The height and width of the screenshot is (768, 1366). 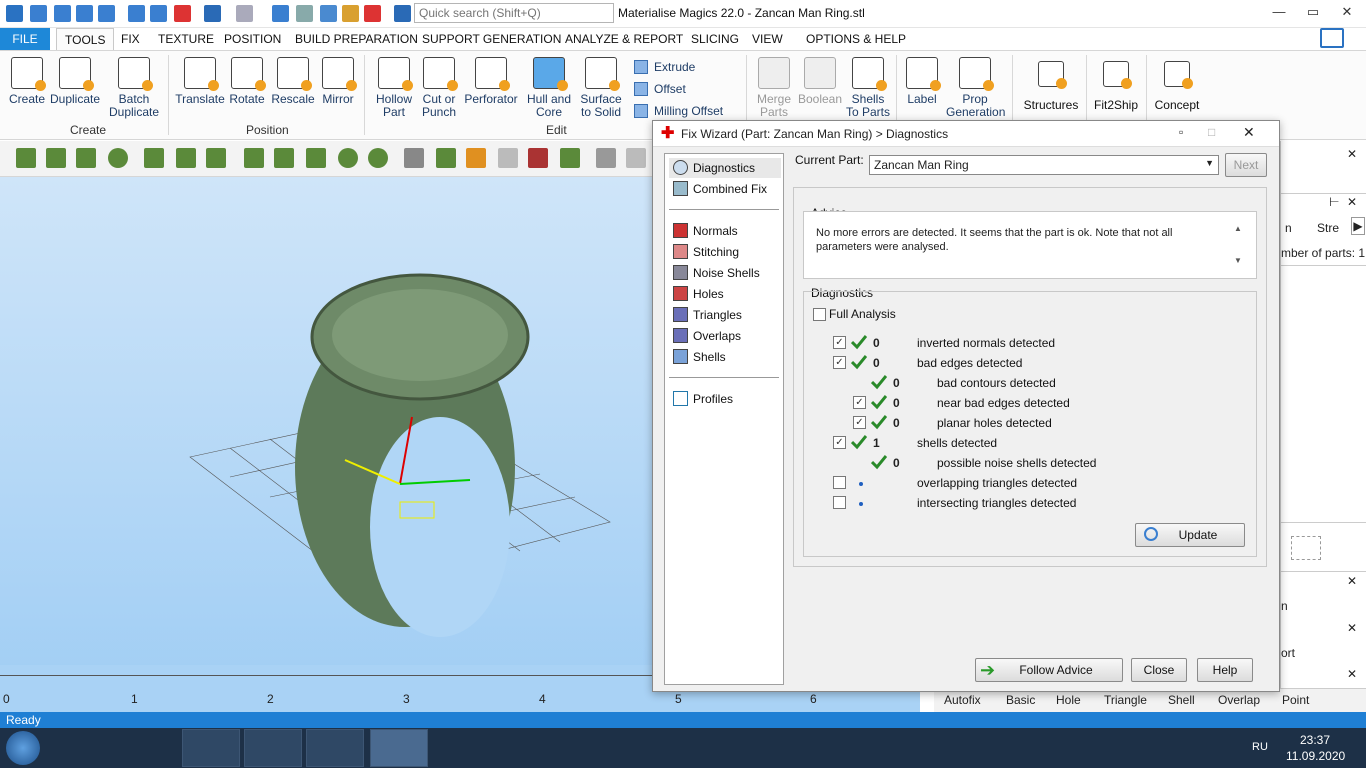 What do you see at coordinates (725, 294) in the screenshot?
I see `nav-holes: Holes` at bounding box center [725, 294].